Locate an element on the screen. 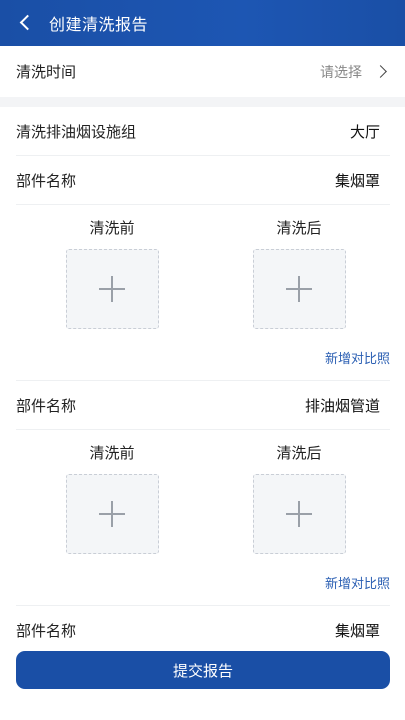 This screenshot has height=720, width=405. facility-label: 清洗排油烟设施组 is located at coordinates (76, 131).